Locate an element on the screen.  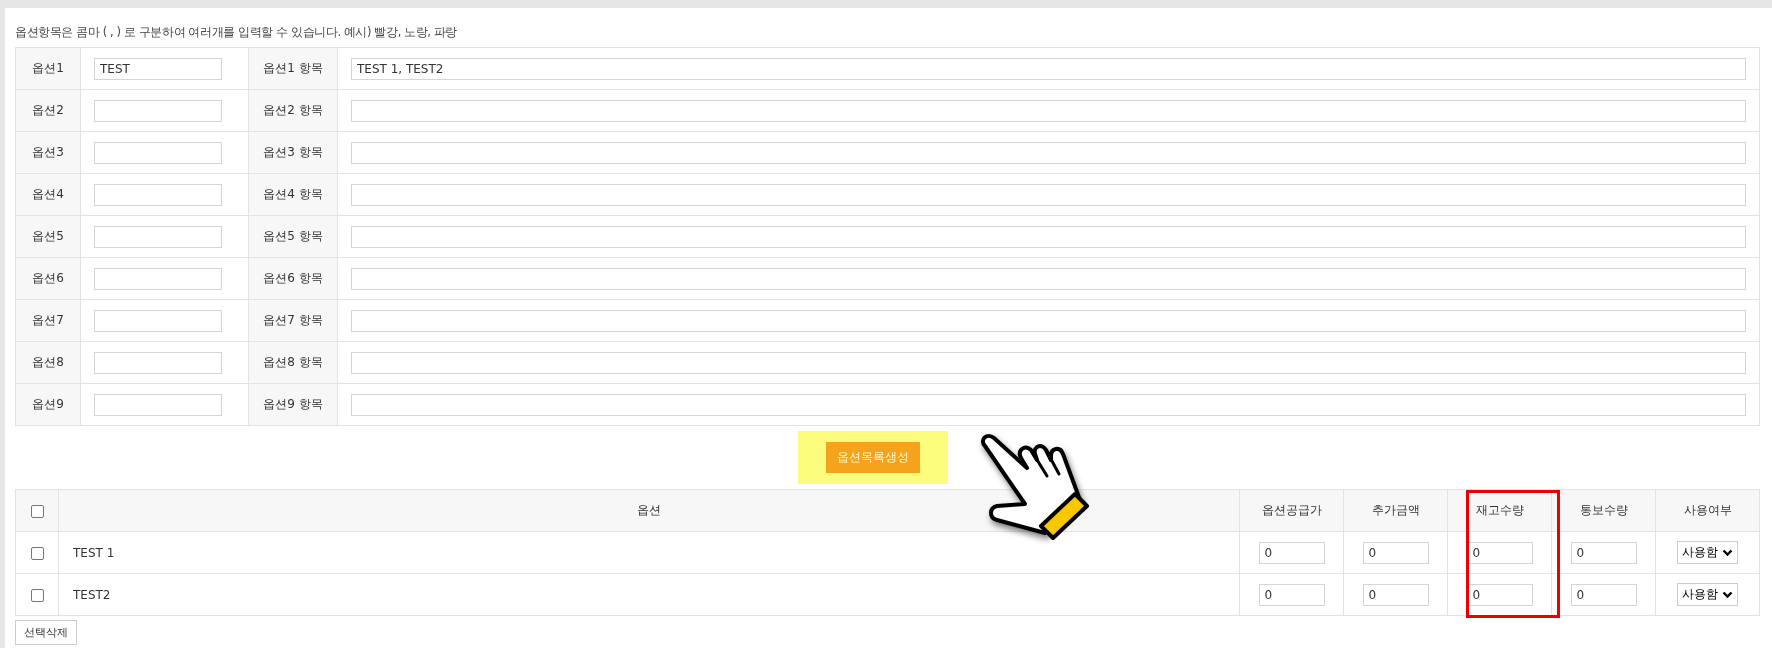
column-header: 옵션 is located at coordinates (649, 510).